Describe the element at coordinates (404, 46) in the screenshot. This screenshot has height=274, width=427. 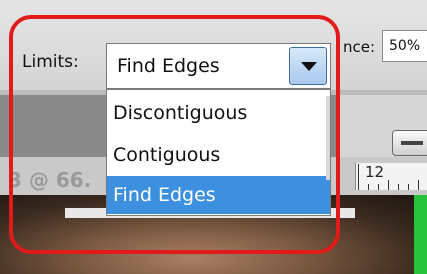
I see `tolerance-field: 50%` at that location.